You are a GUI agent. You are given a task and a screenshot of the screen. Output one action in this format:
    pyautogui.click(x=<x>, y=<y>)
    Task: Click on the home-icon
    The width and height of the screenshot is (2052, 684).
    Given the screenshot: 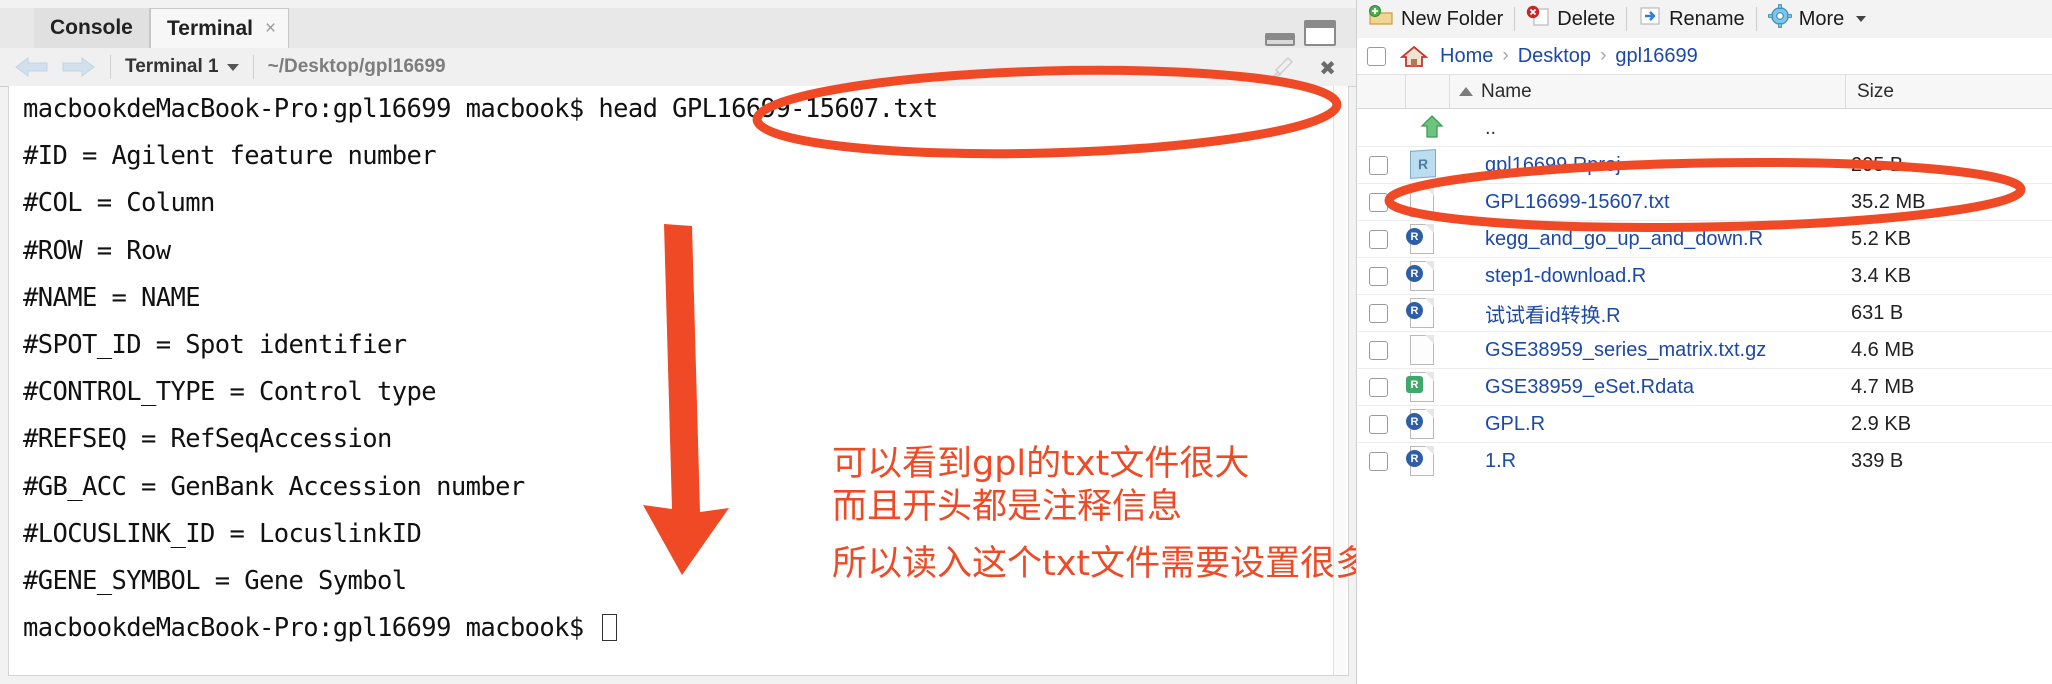 What is the action you would take?
    pyautogui.click(x=1414, y=56)
    